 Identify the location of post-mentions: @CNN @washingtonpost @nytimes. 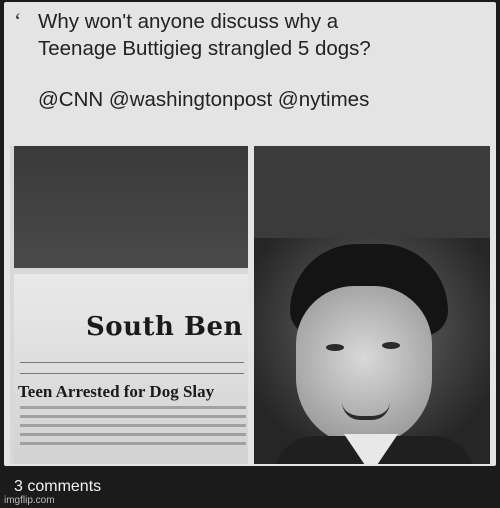
(258, 99).